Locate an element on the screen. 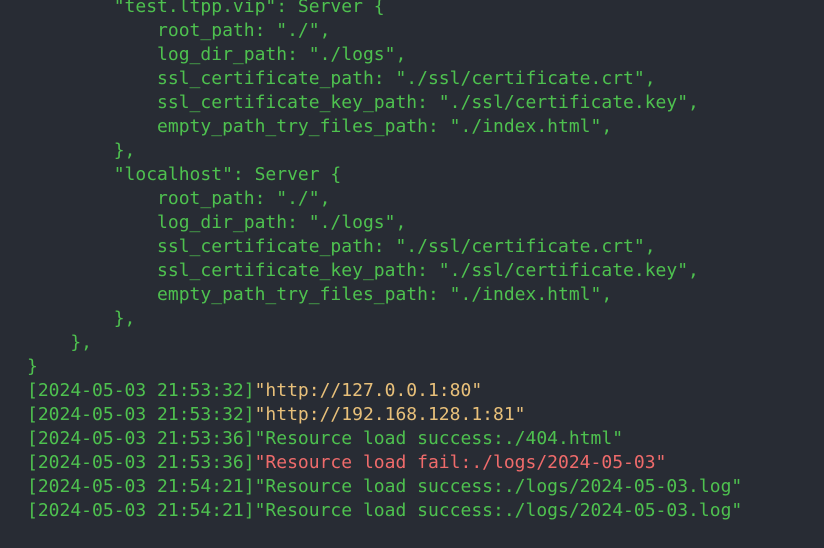 The height and width of the screenshot is (548, 824). log-message: "Resource load fail:./logs/2024-05-03" is located at coordinates (460, 462).